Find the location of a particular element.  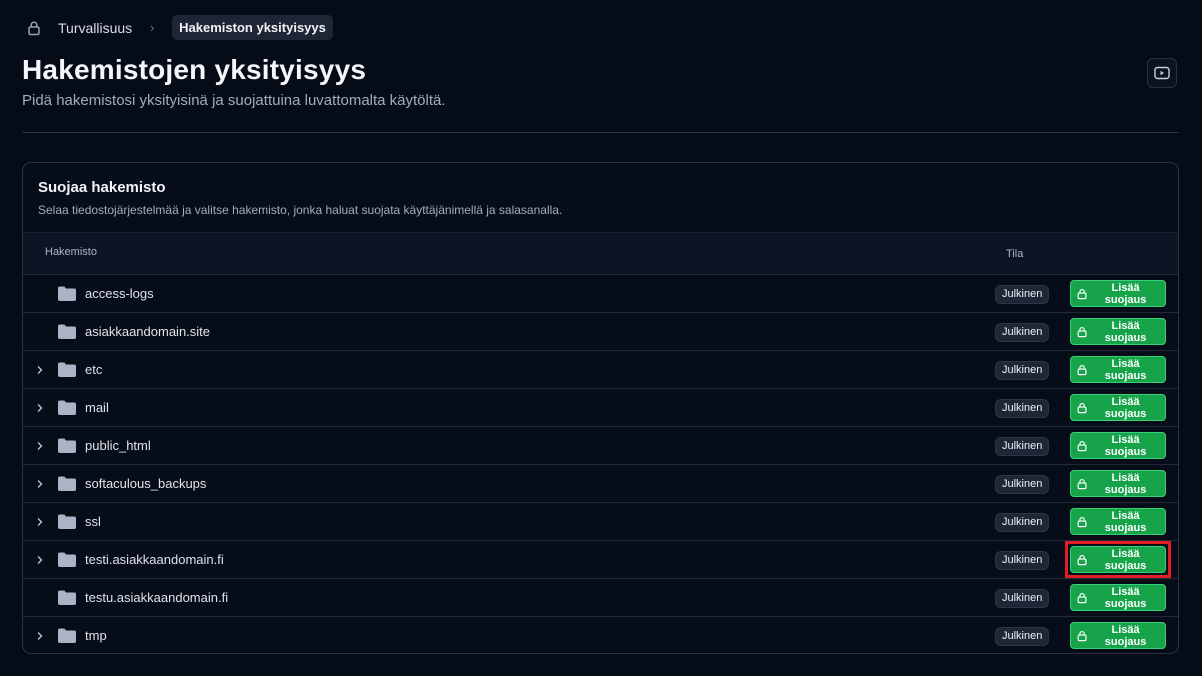

breadcrumb: Turvallisuus › Hakemiston yksityisyys is located at coordinates (177, 27).